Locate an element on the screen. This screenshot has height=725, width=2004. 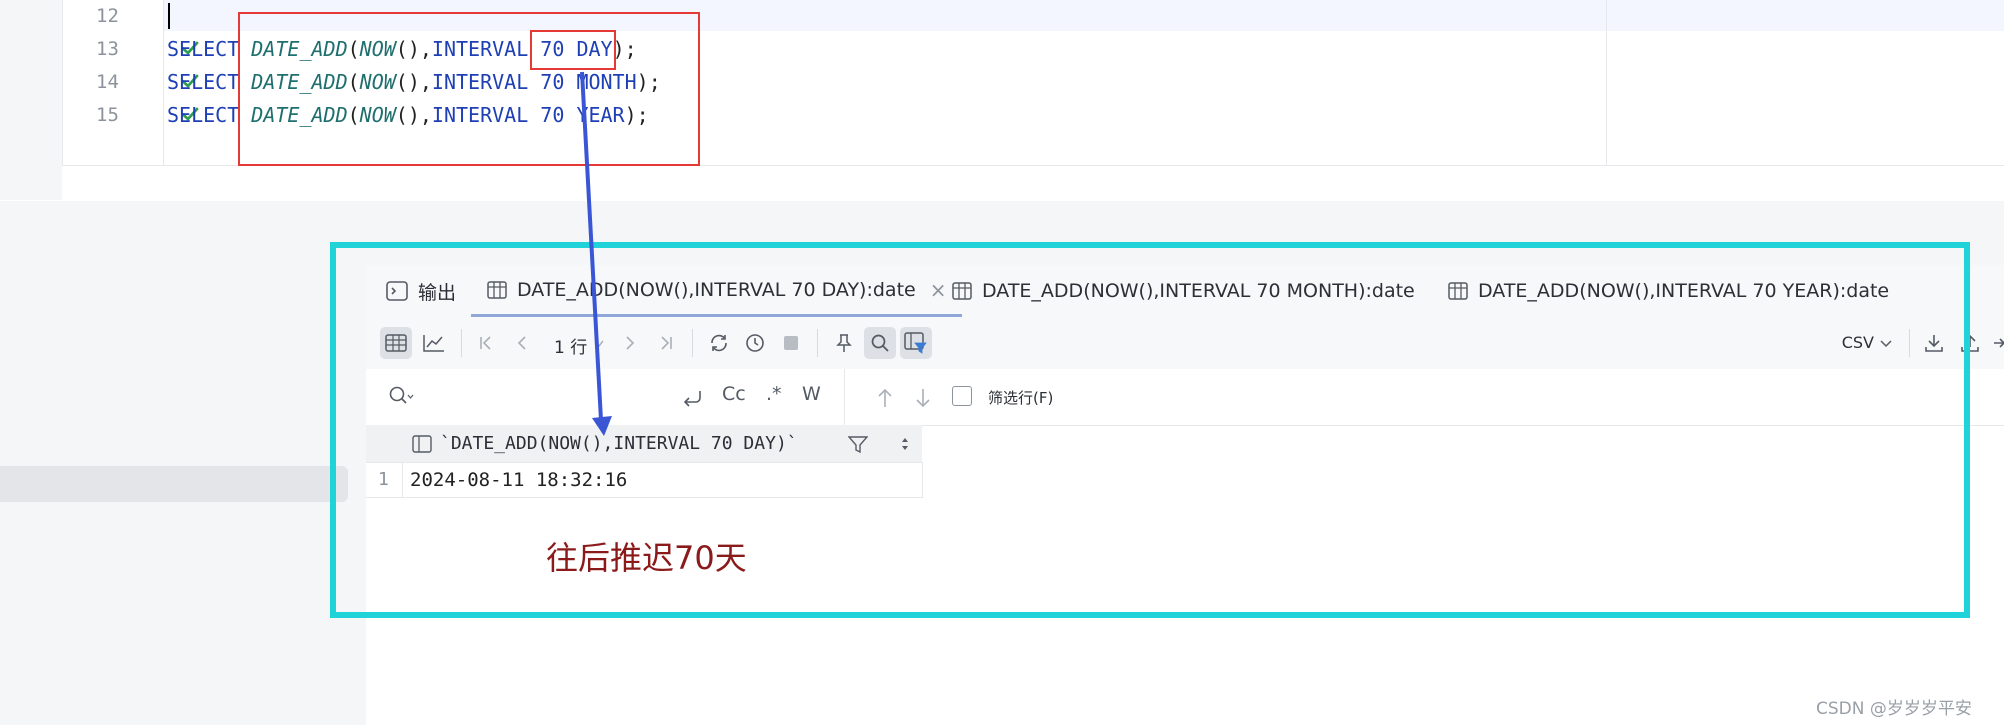
editor-bottom-band is located at coordinates (1033, 184).